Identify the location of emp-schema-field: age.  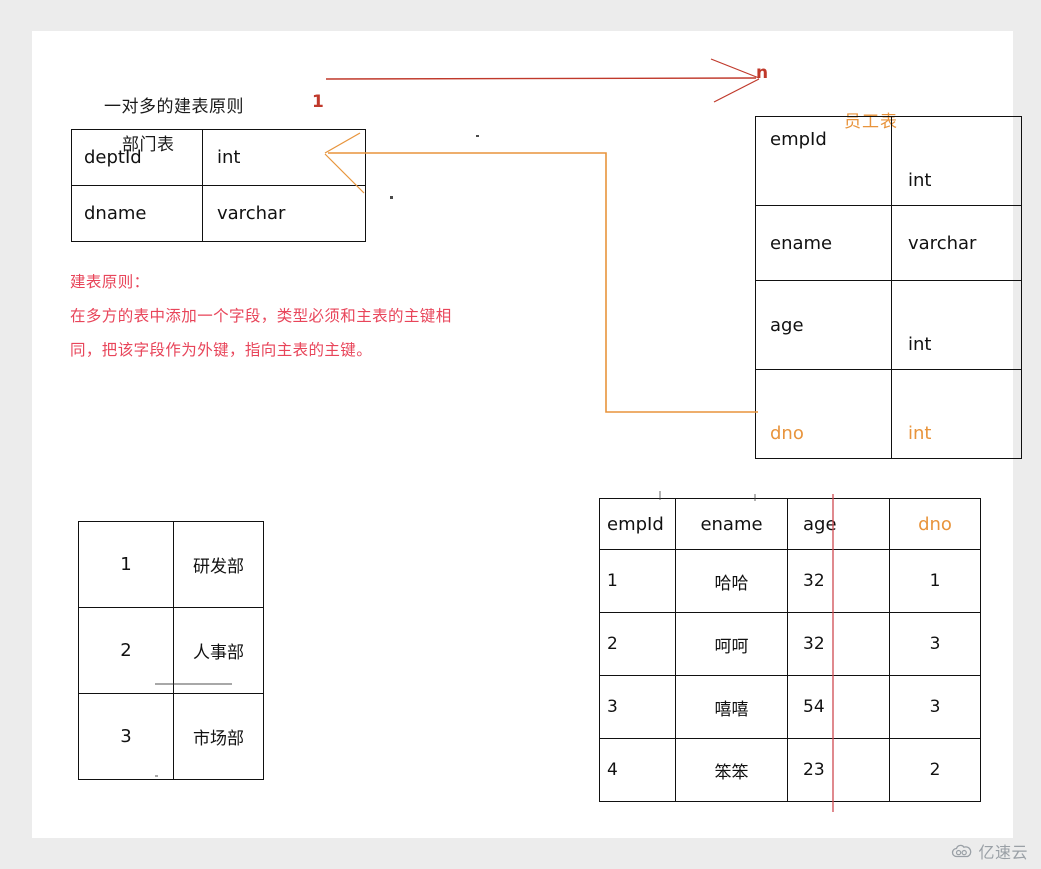
(823, 325).